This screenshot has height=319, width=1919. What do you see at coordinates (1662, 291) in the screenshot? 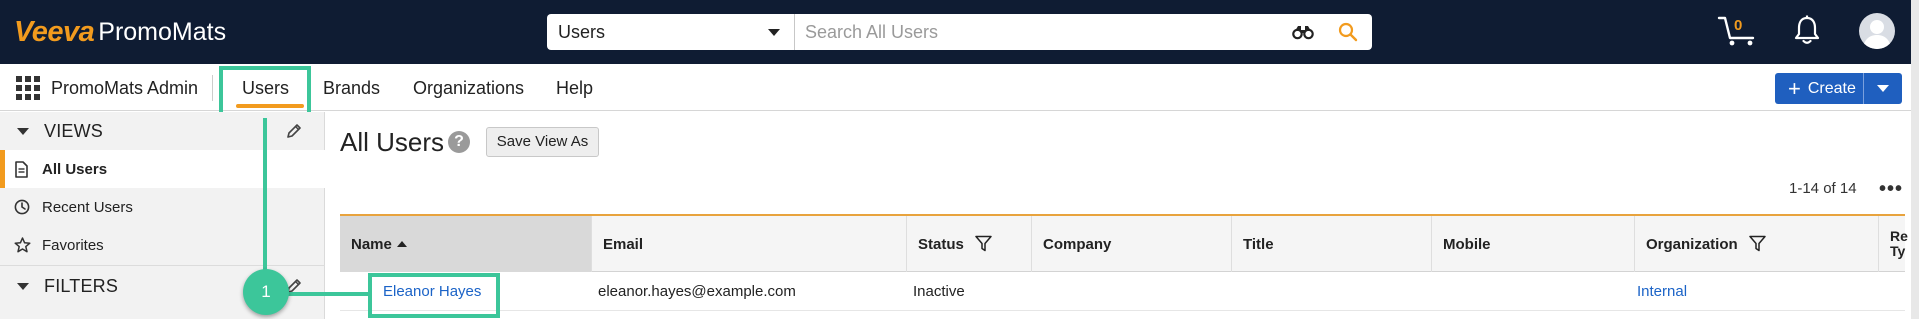
I see `user-organization-link: Internal` at bounding box center [1662, 291].